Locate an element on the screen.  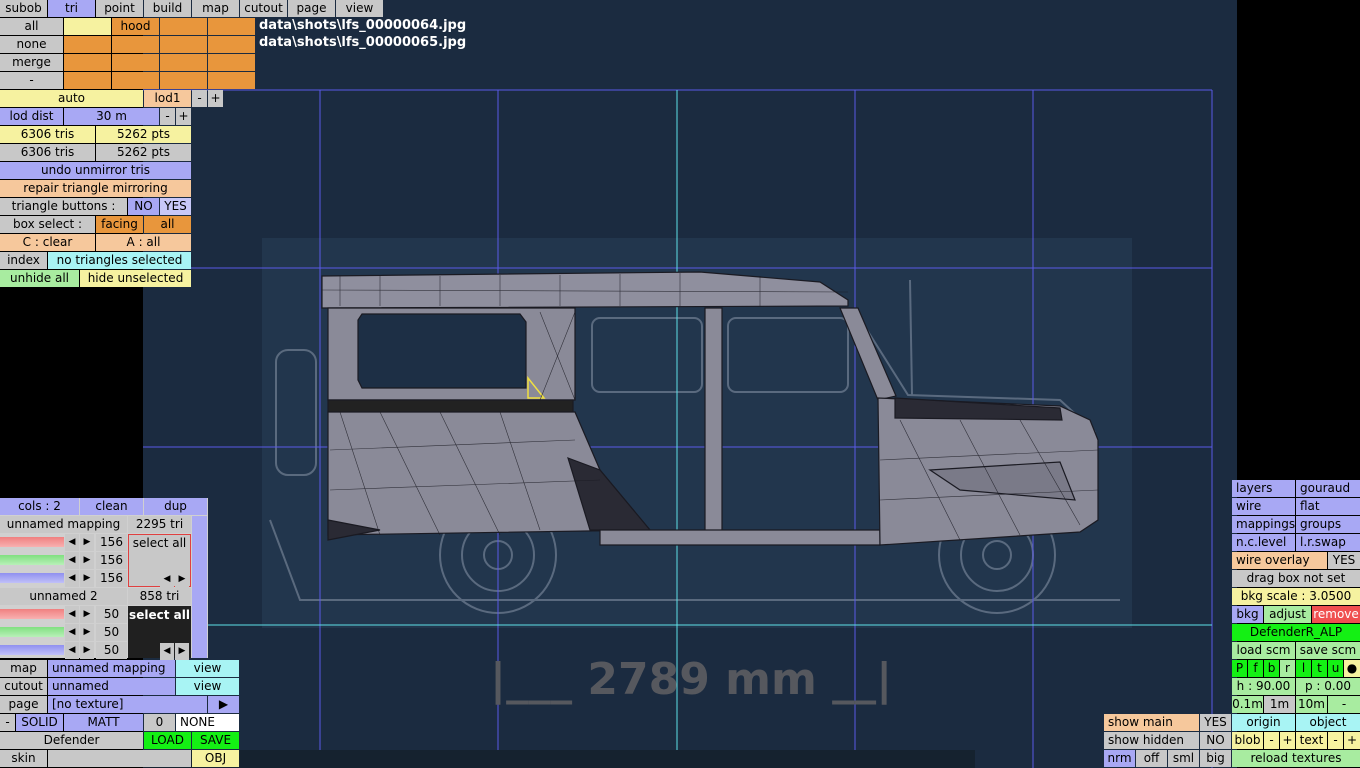
view-under-button: u is located at coordinates (1335, 668).